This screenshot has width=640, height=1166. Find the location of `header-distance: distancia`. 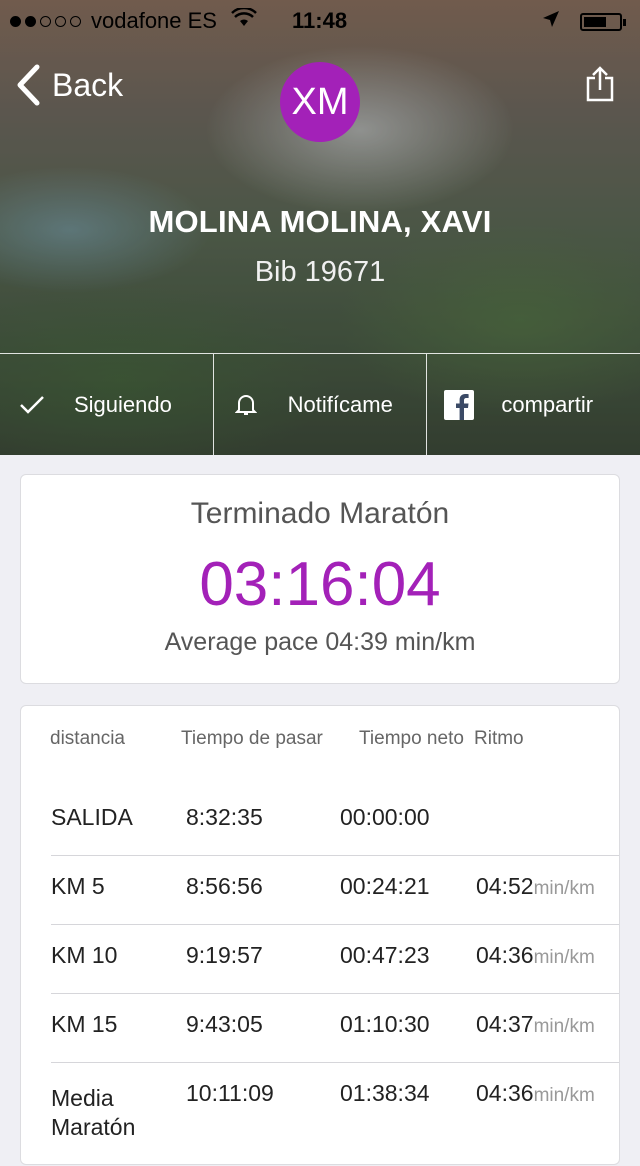

header-distance: distancia is located at coordinates (87, 738).